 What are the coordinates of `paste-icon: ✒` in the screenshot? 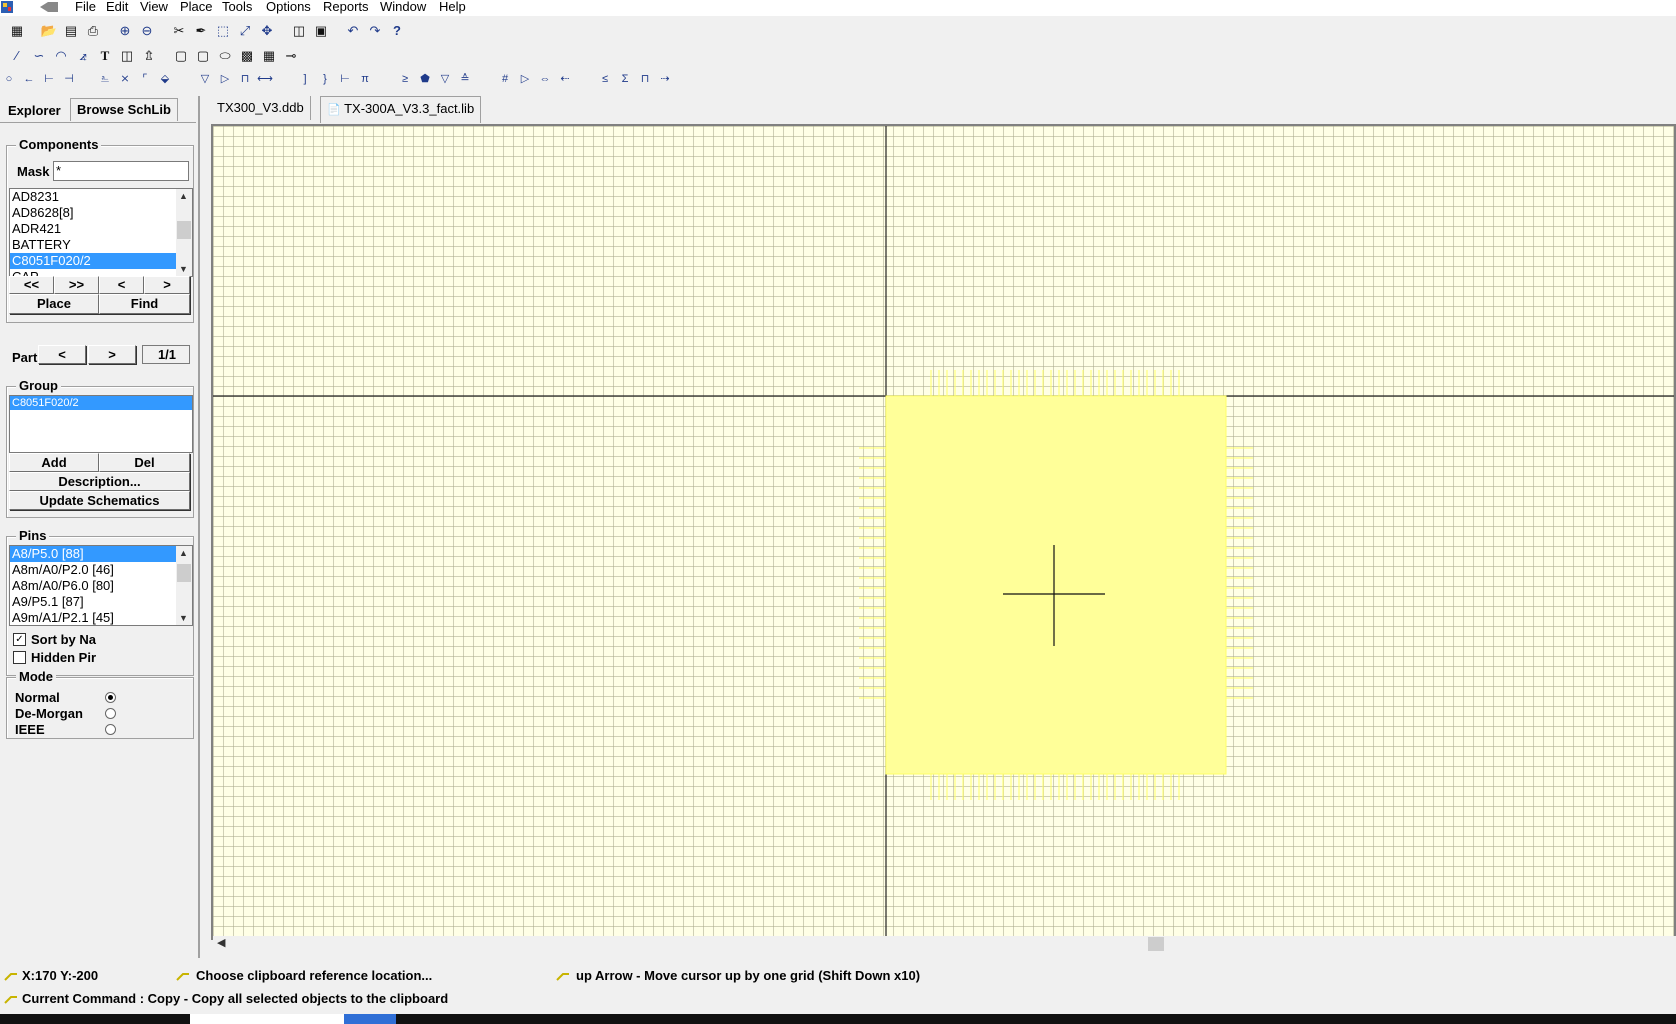 It's located at (201, 31).